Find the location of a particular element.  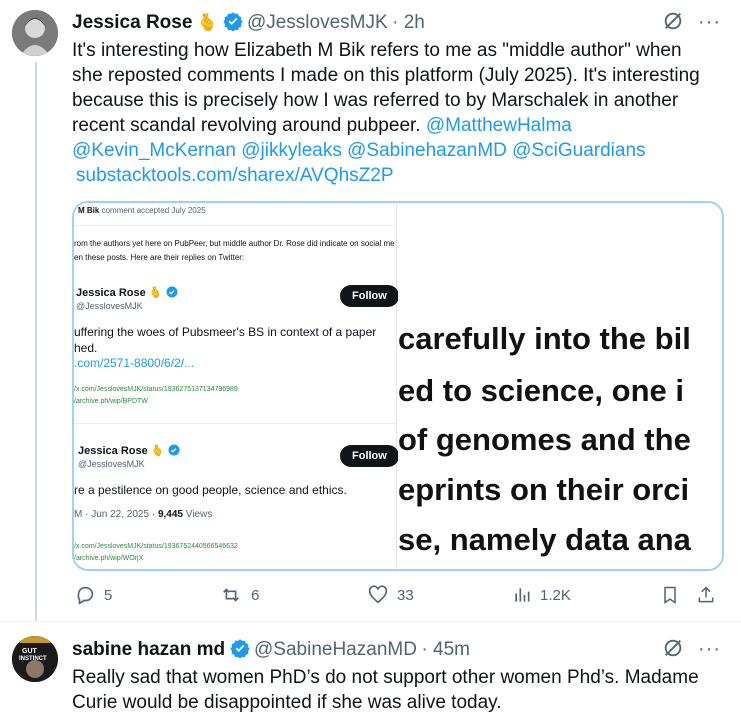

post-time: 45m is located at coordinates (451, 649).